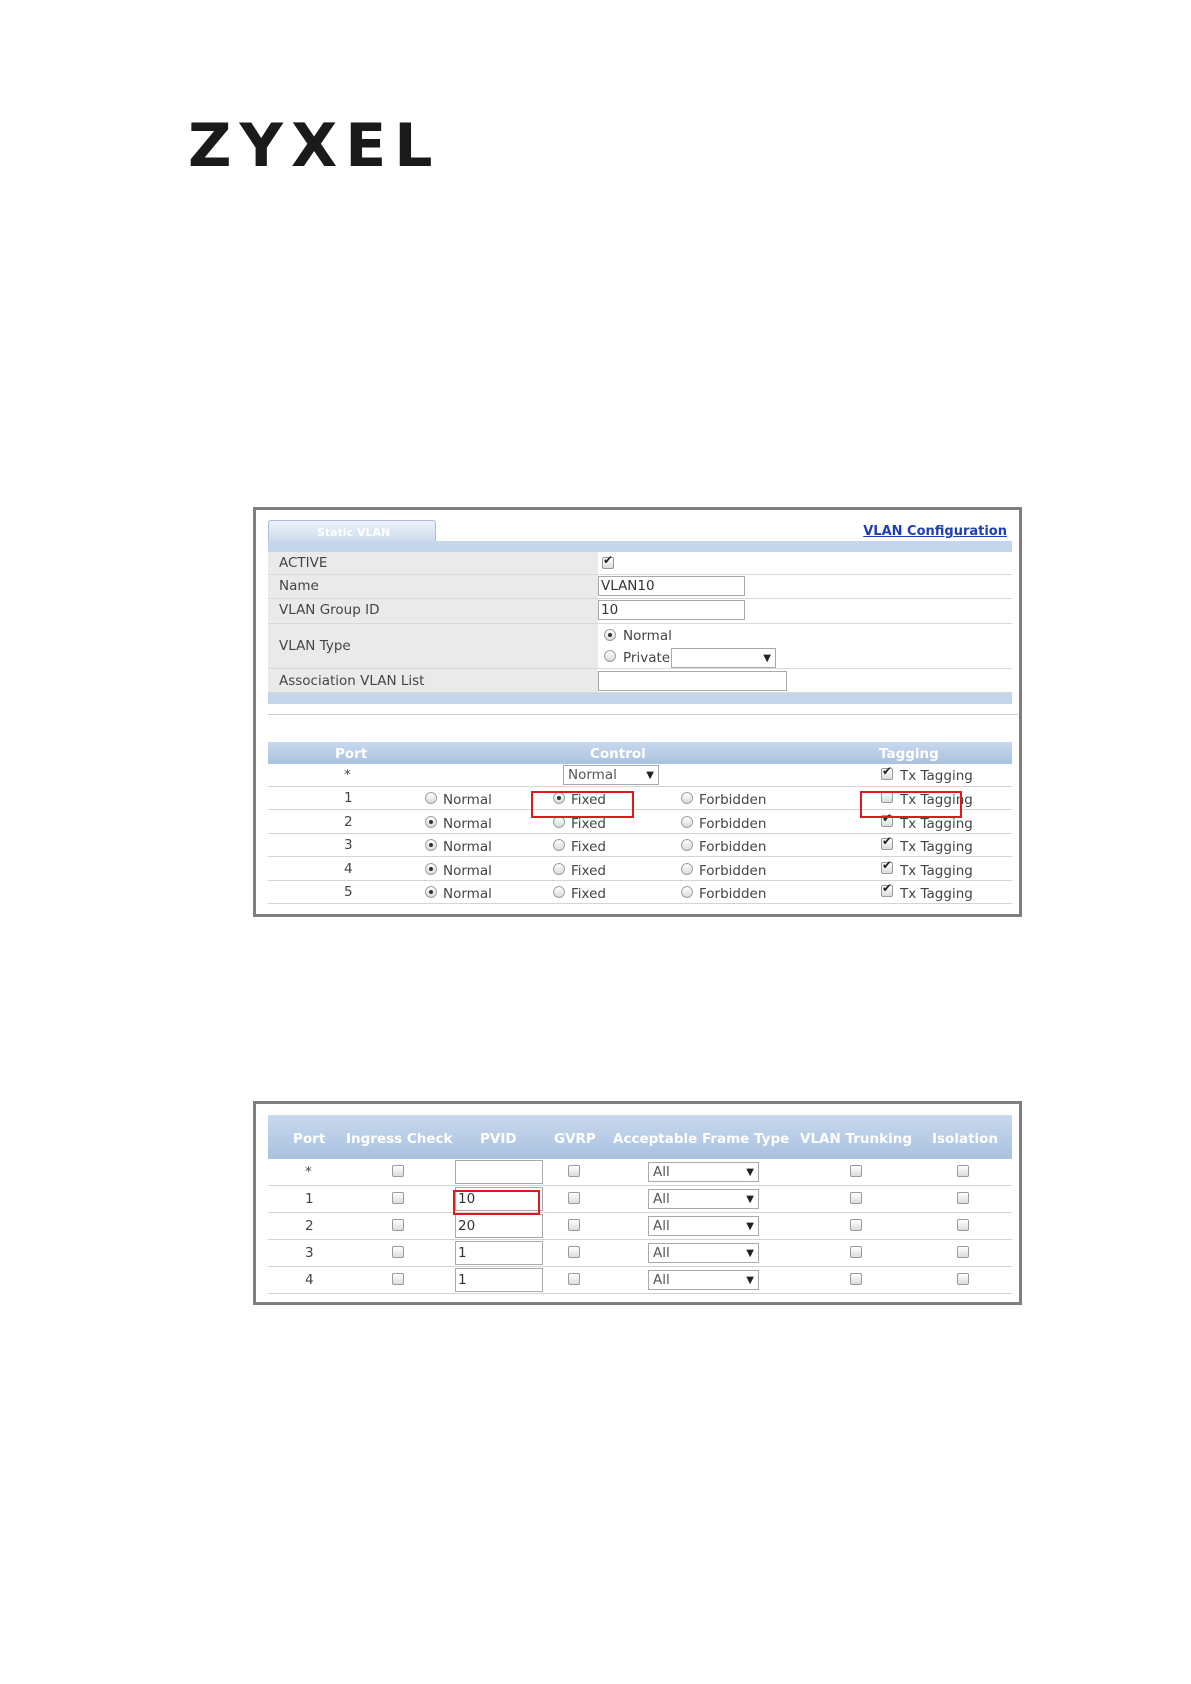  What do you see at coordinates (499, 1172) in the screenshot?
I see `pvid-input` at bounding box center [499, 1172].